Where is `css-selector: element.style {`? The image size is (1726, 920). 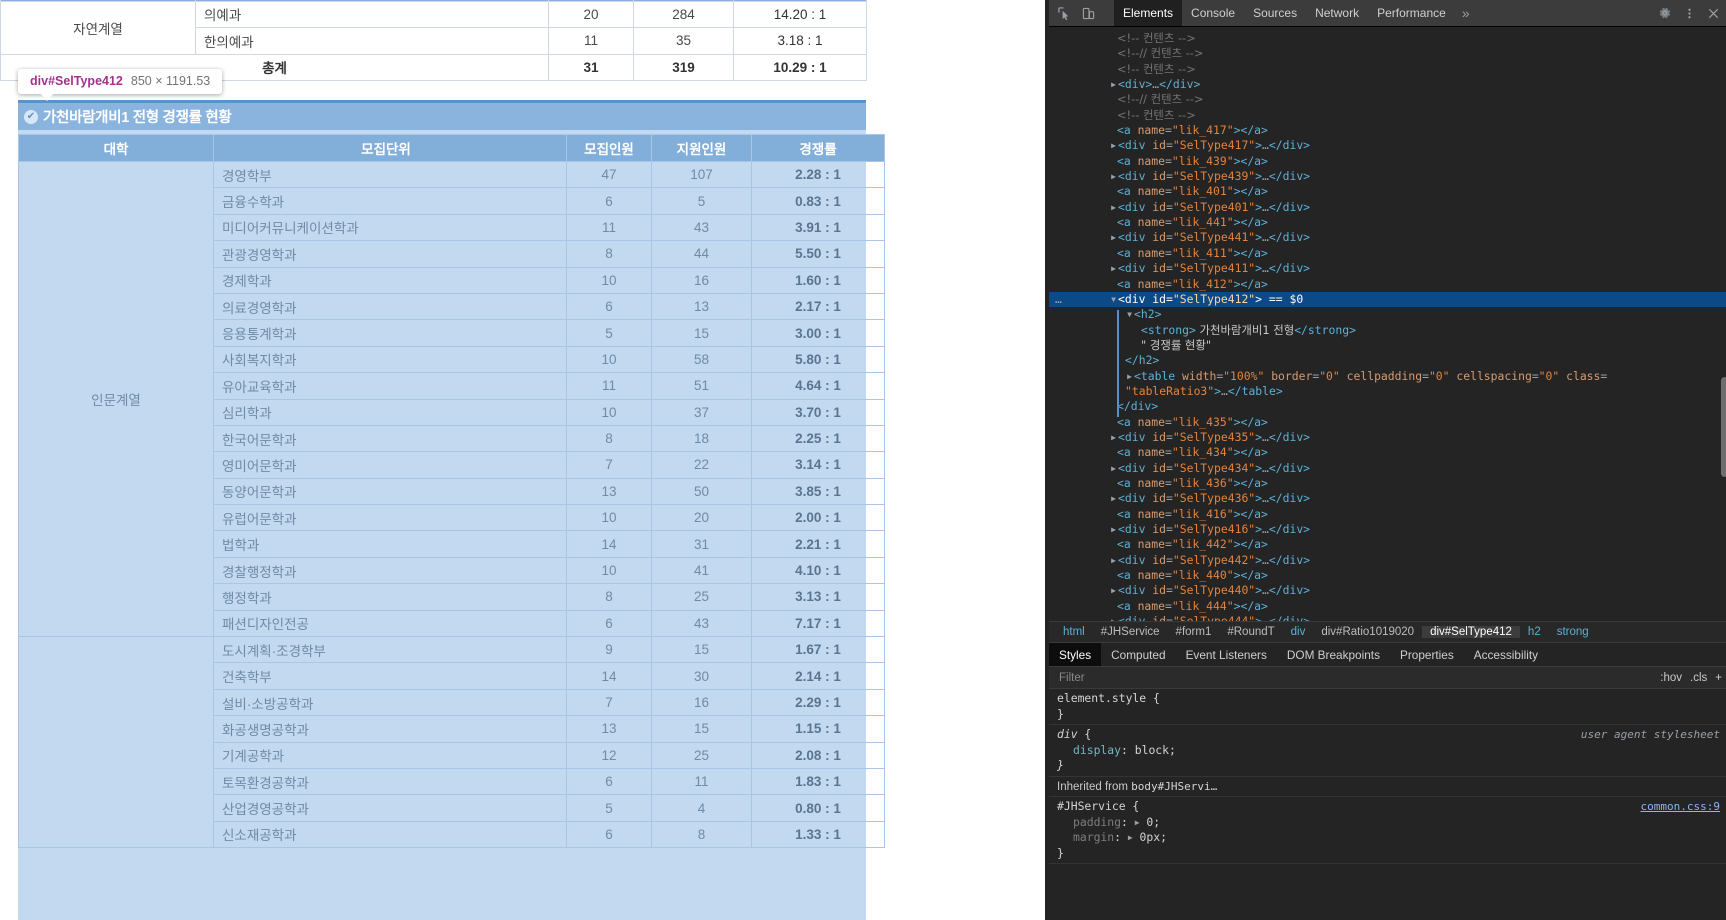
css-selector: element.style { is located at coordinates (1391, 699).